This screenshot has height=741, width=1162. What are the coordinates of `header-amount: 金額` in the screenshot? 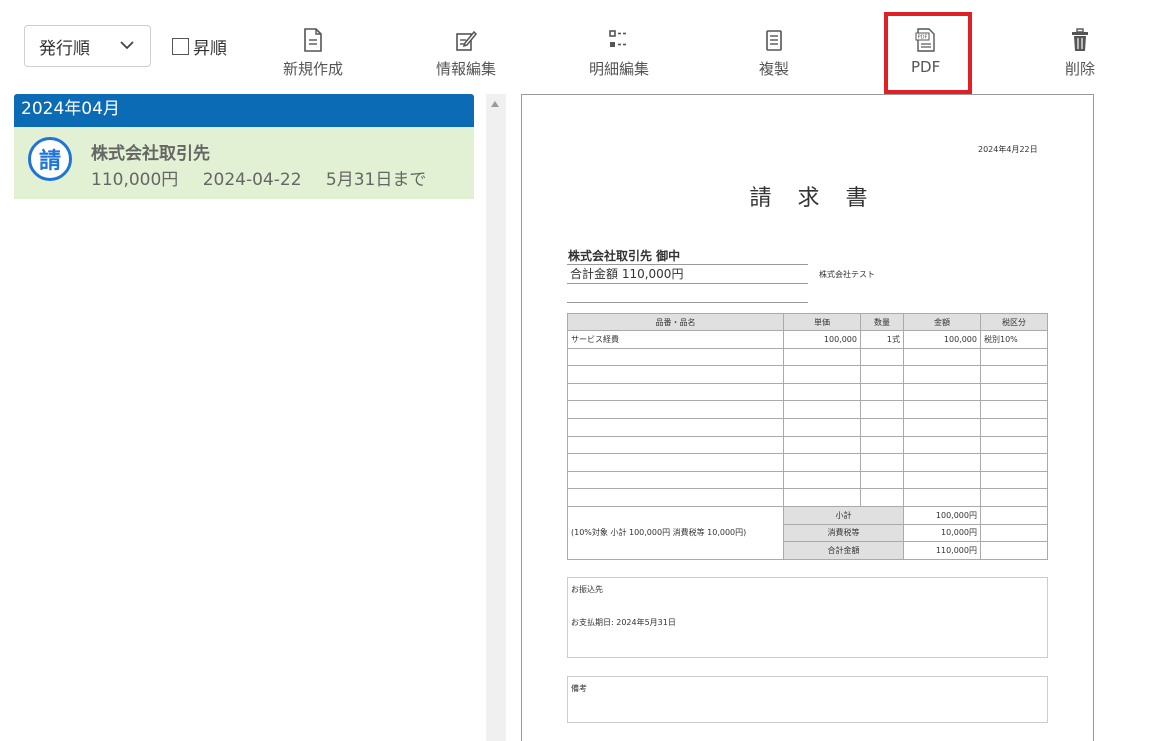 It's located at (942, 322).